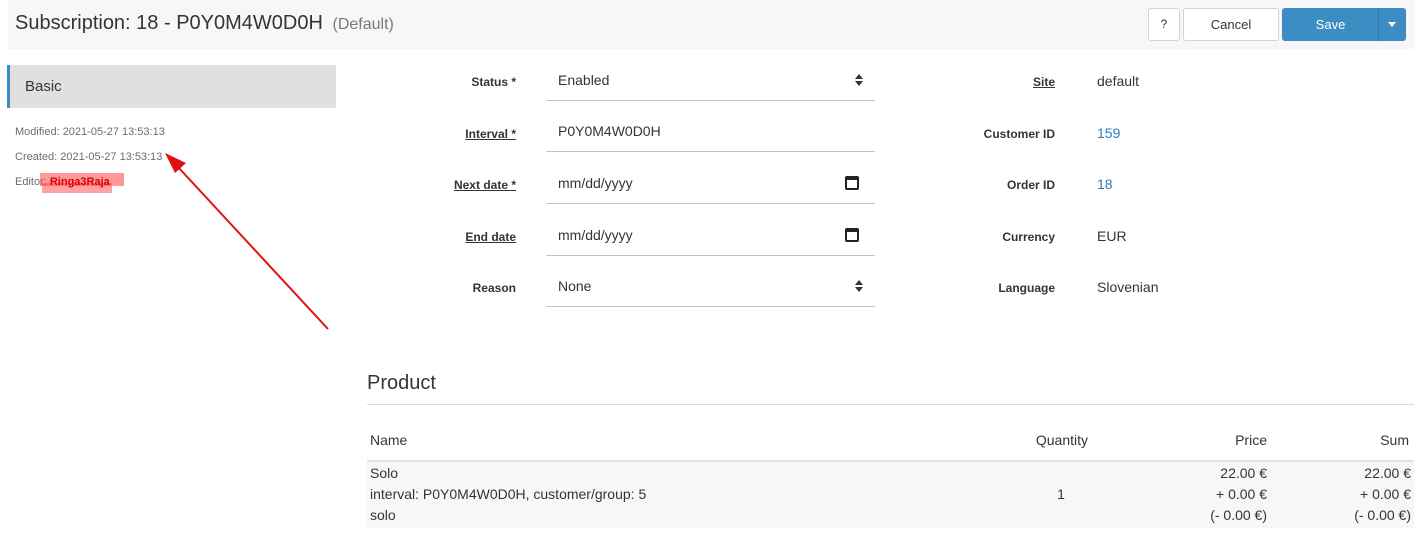 This screenshot has width=1424, height=534. What do you see at coordinates (575, 286) in the screenshot?
I see `reason-value: None` at bounding box center [575, 286].